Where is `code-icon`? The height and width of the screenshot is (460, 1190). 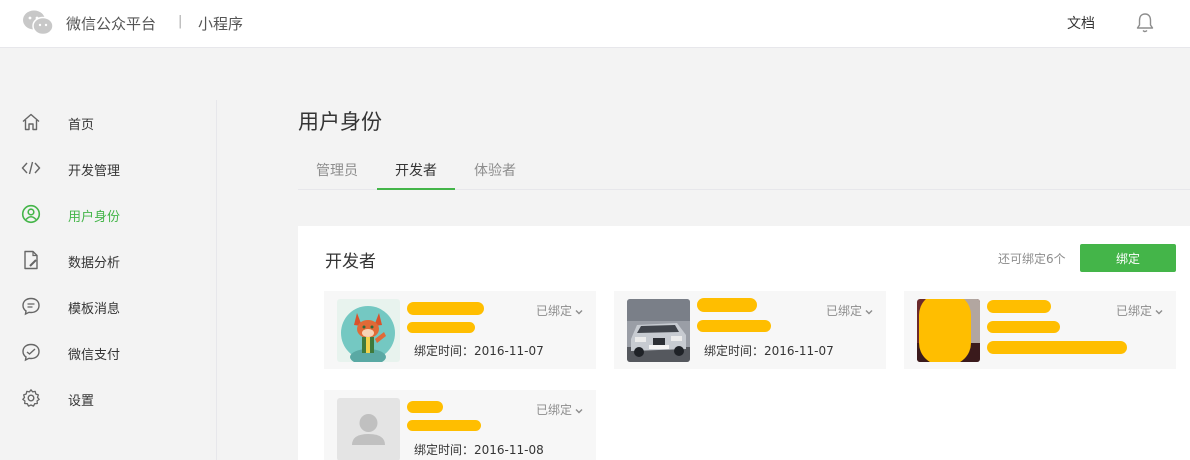 code-icon is located at coordinates (31, 168).